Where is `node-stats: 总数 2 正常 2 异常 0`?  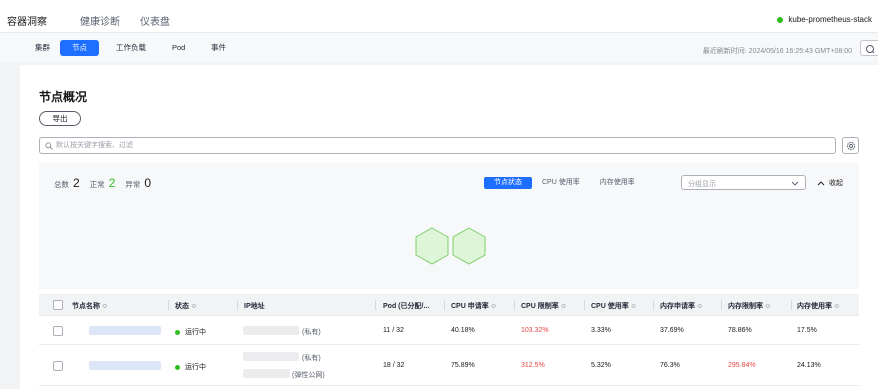 node-stats: 总数 2 正常 2 异常 0 is located at coordinates (105, 183).